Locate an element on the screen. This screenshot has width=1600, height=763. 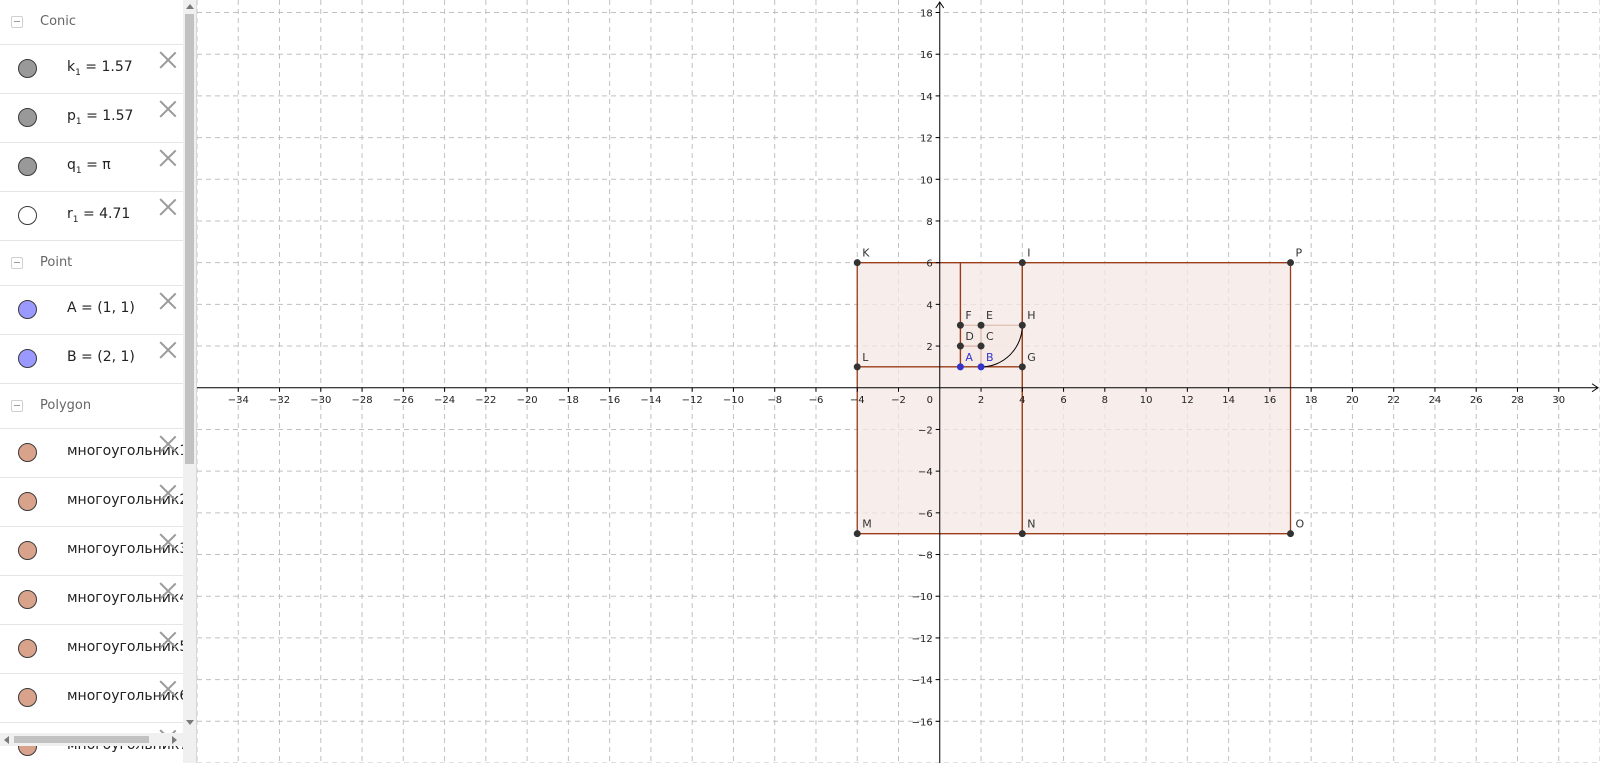
scroll-right-arrow-icon is located at coordinates (174, 740).